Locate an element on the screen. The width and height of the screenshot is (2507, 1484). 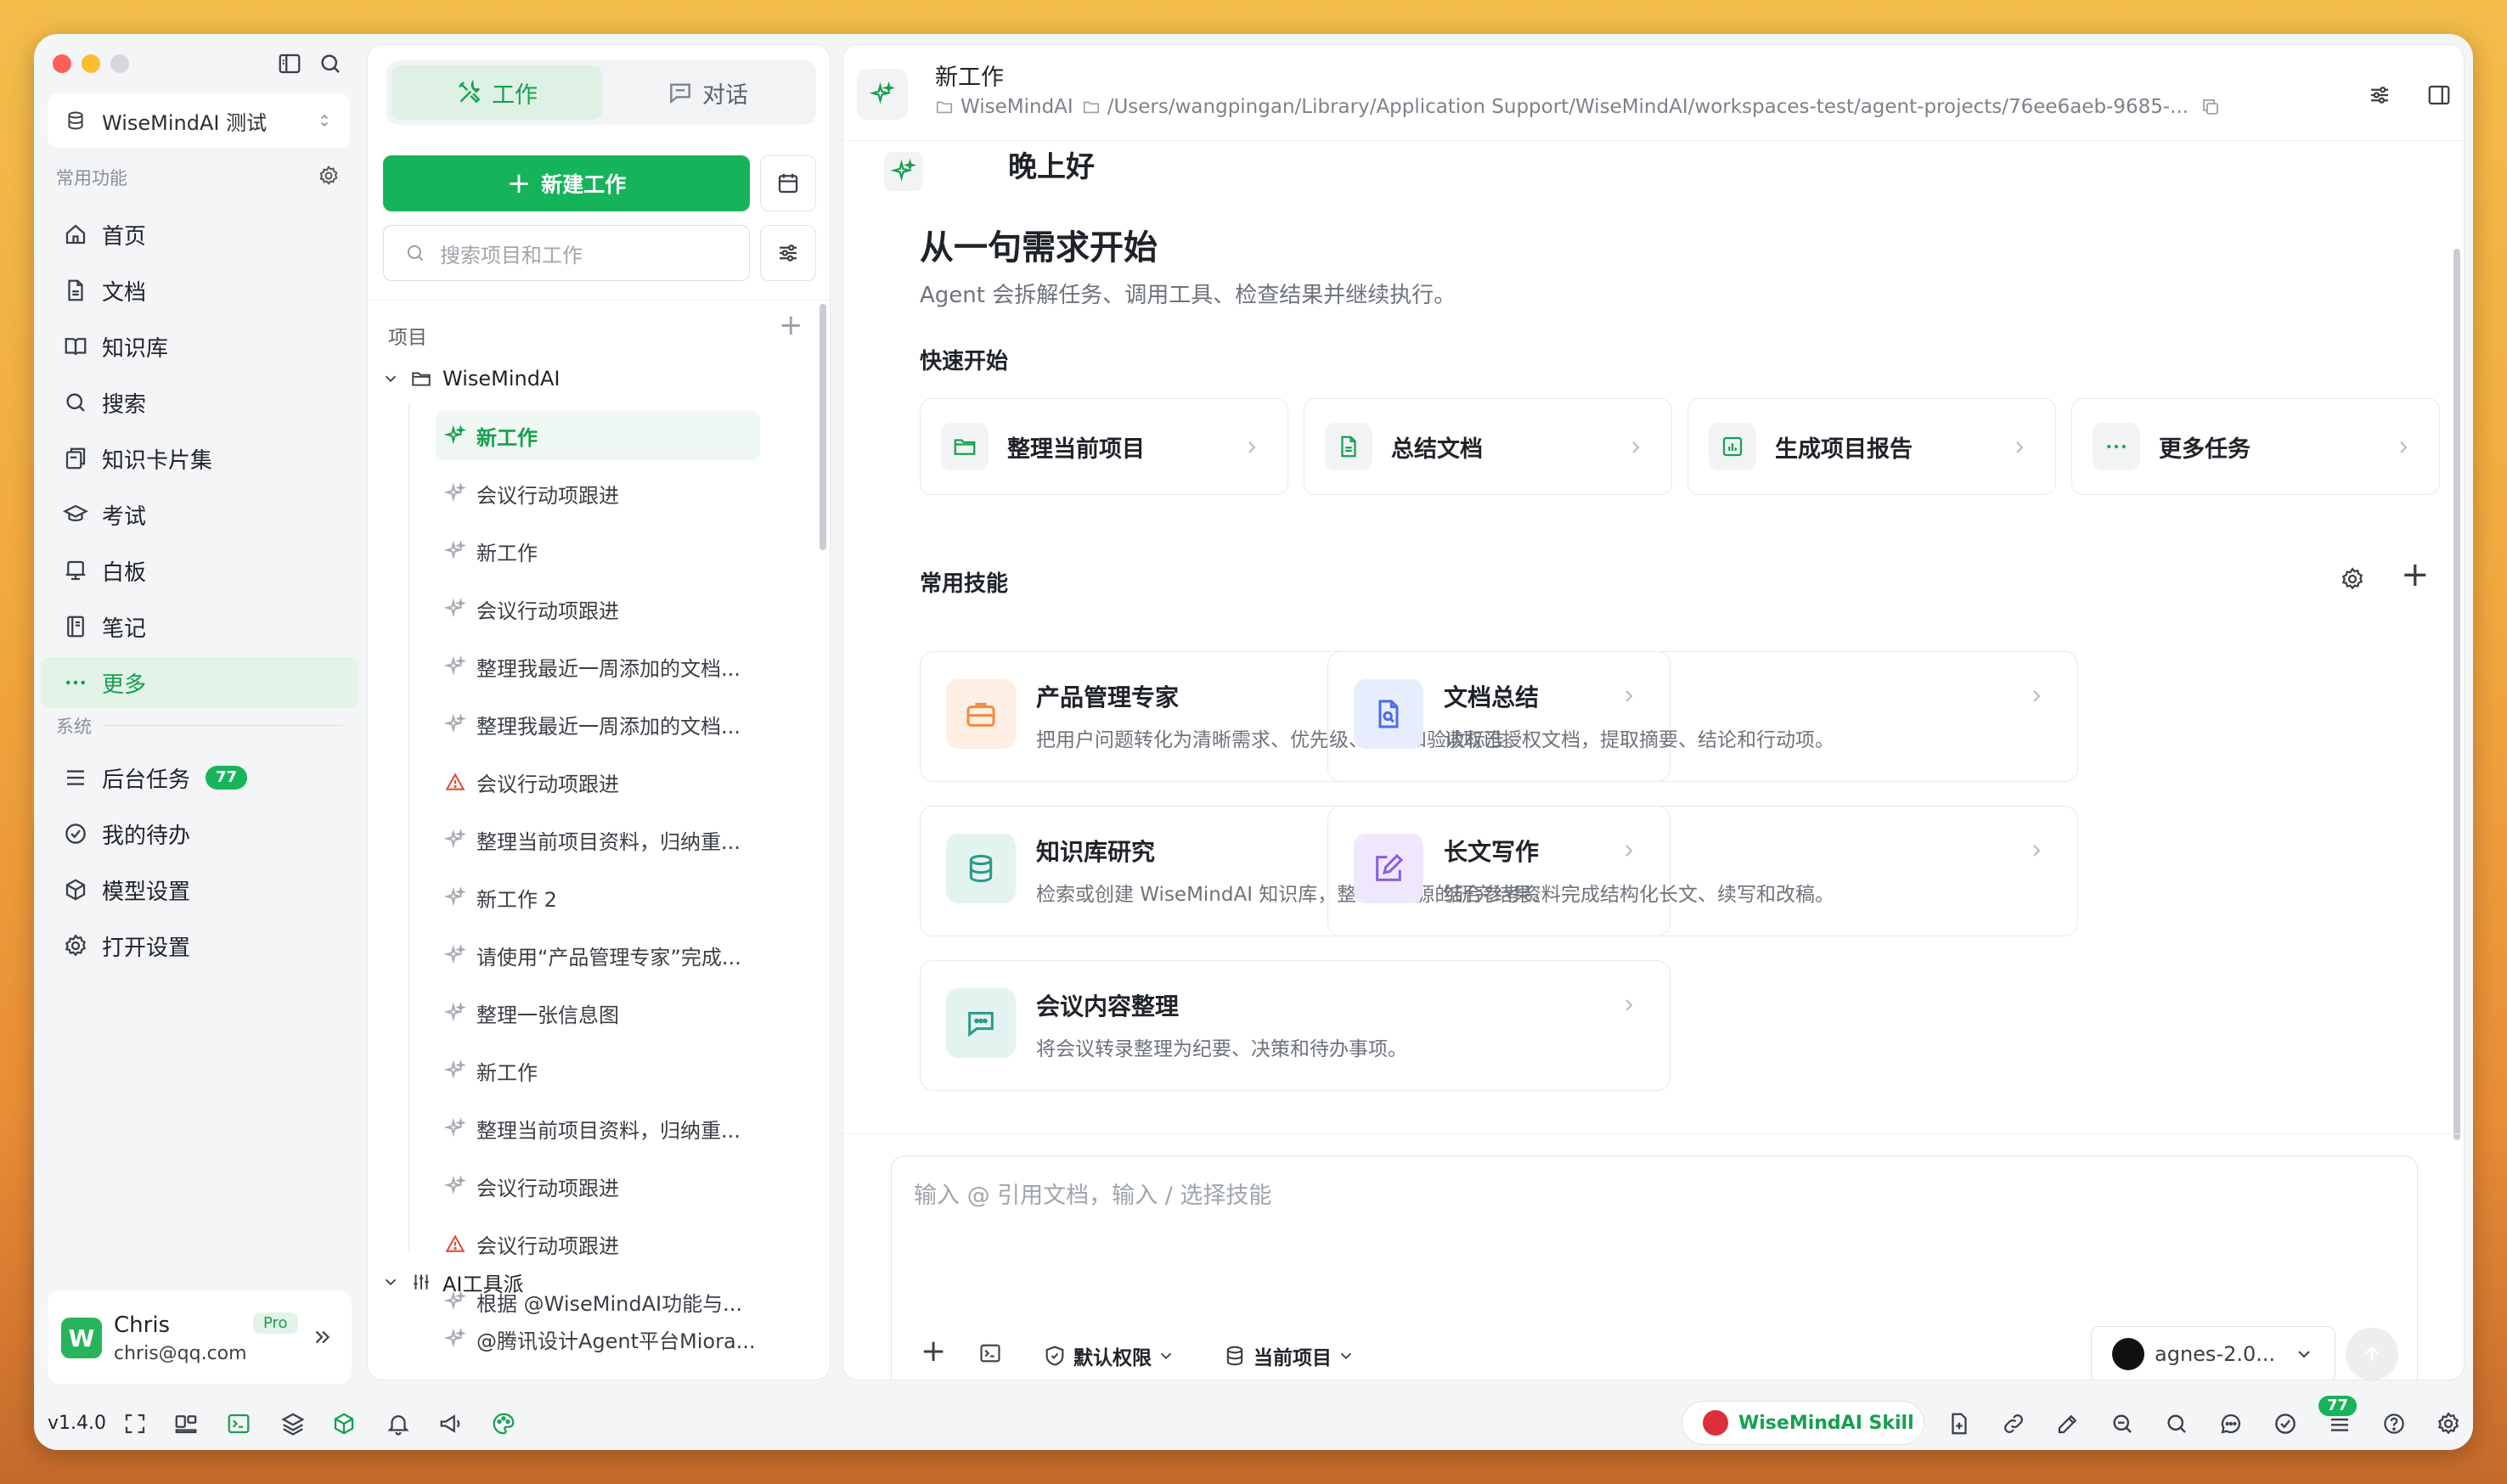
skill-button: WiseMindAI Skill is located at coordinates (1803, 1423).